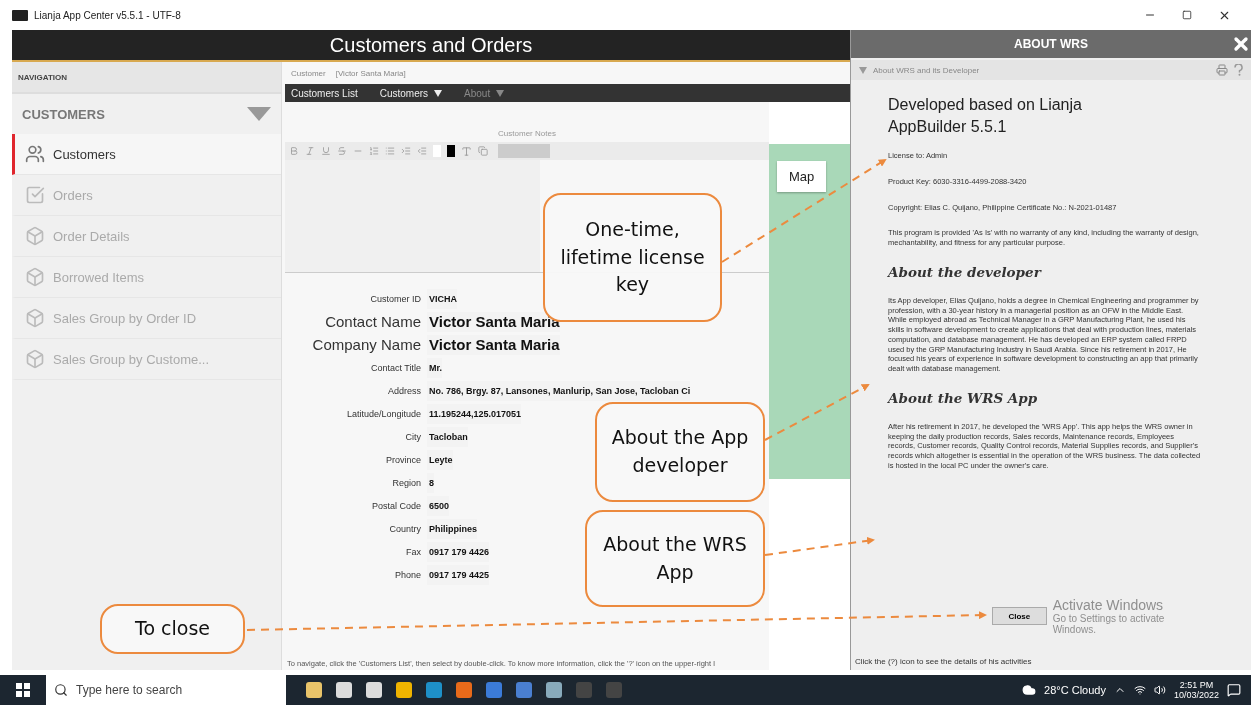  I want to click on volume-icon, so click(1159, 690).